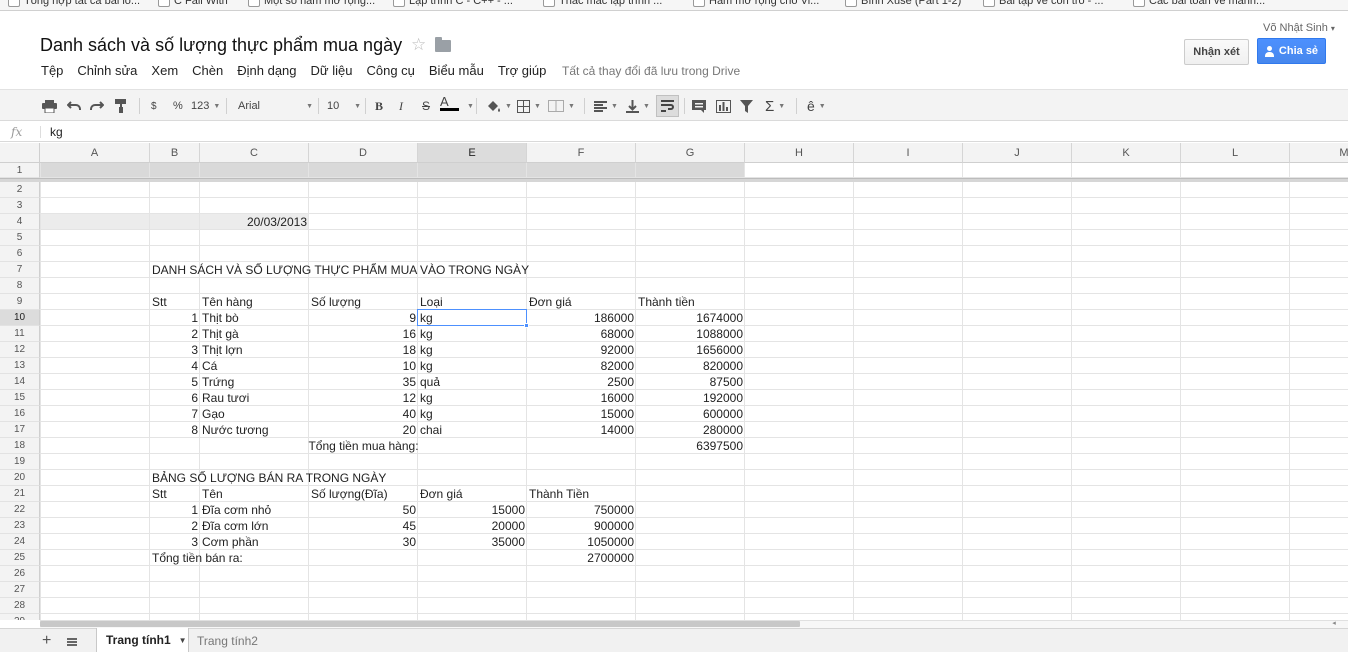 This screenshot has height=652, width=1348. Describe the element at coordinates (97, 106) in the screenshot. I see `redo-icon` at that location.